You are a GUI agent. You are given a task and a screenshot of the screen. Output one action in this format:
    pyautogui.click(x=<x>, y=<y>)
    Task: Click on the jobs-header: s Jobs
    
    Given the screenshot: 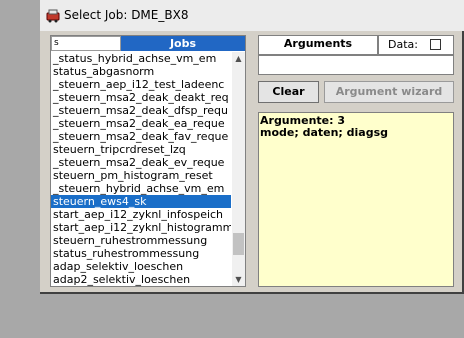 What is the action you would take?
    pyautogui.click(x=148, y=43)
    